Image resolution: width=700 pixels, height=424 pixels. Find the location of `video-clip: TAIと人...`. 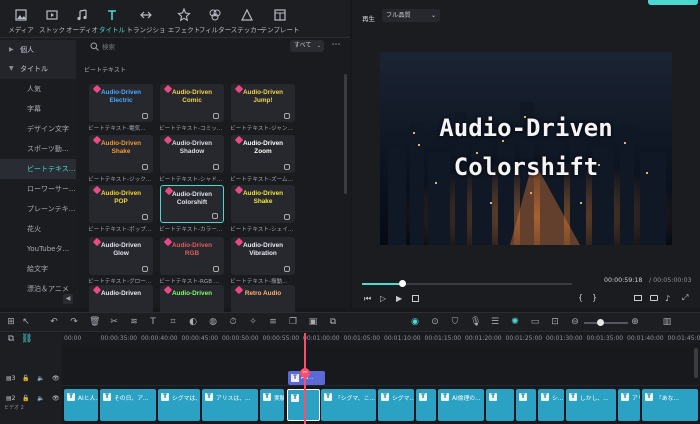

video-clip: TAIと人... is located at coordinates (81, 405).